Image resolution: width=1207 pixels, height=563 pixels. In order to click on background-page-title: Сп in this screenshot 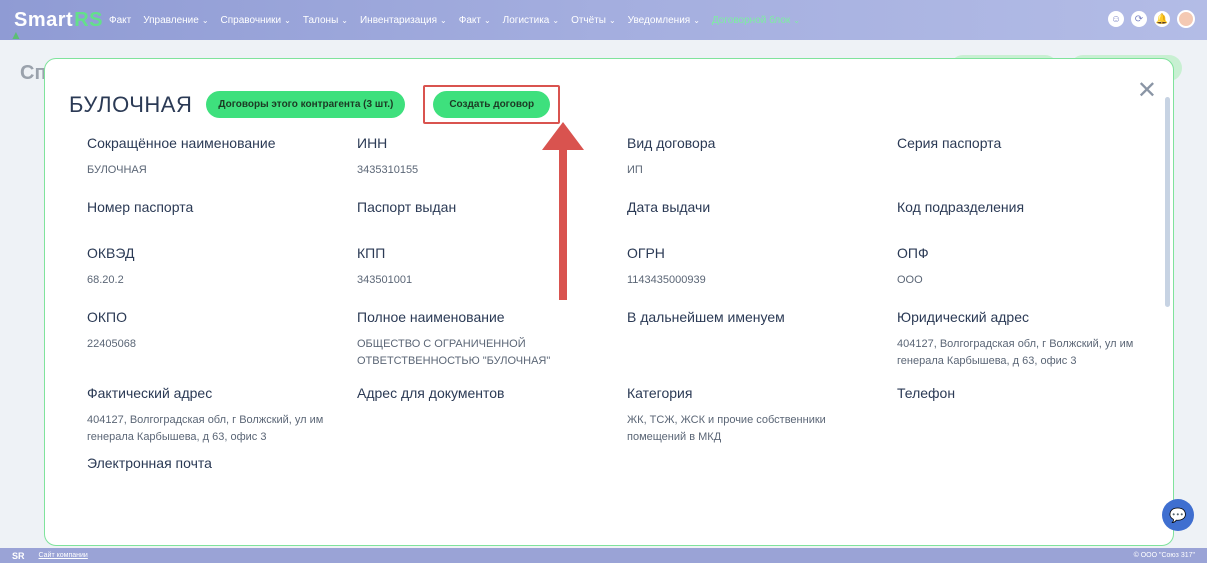, I will do `click(33, 73)`.